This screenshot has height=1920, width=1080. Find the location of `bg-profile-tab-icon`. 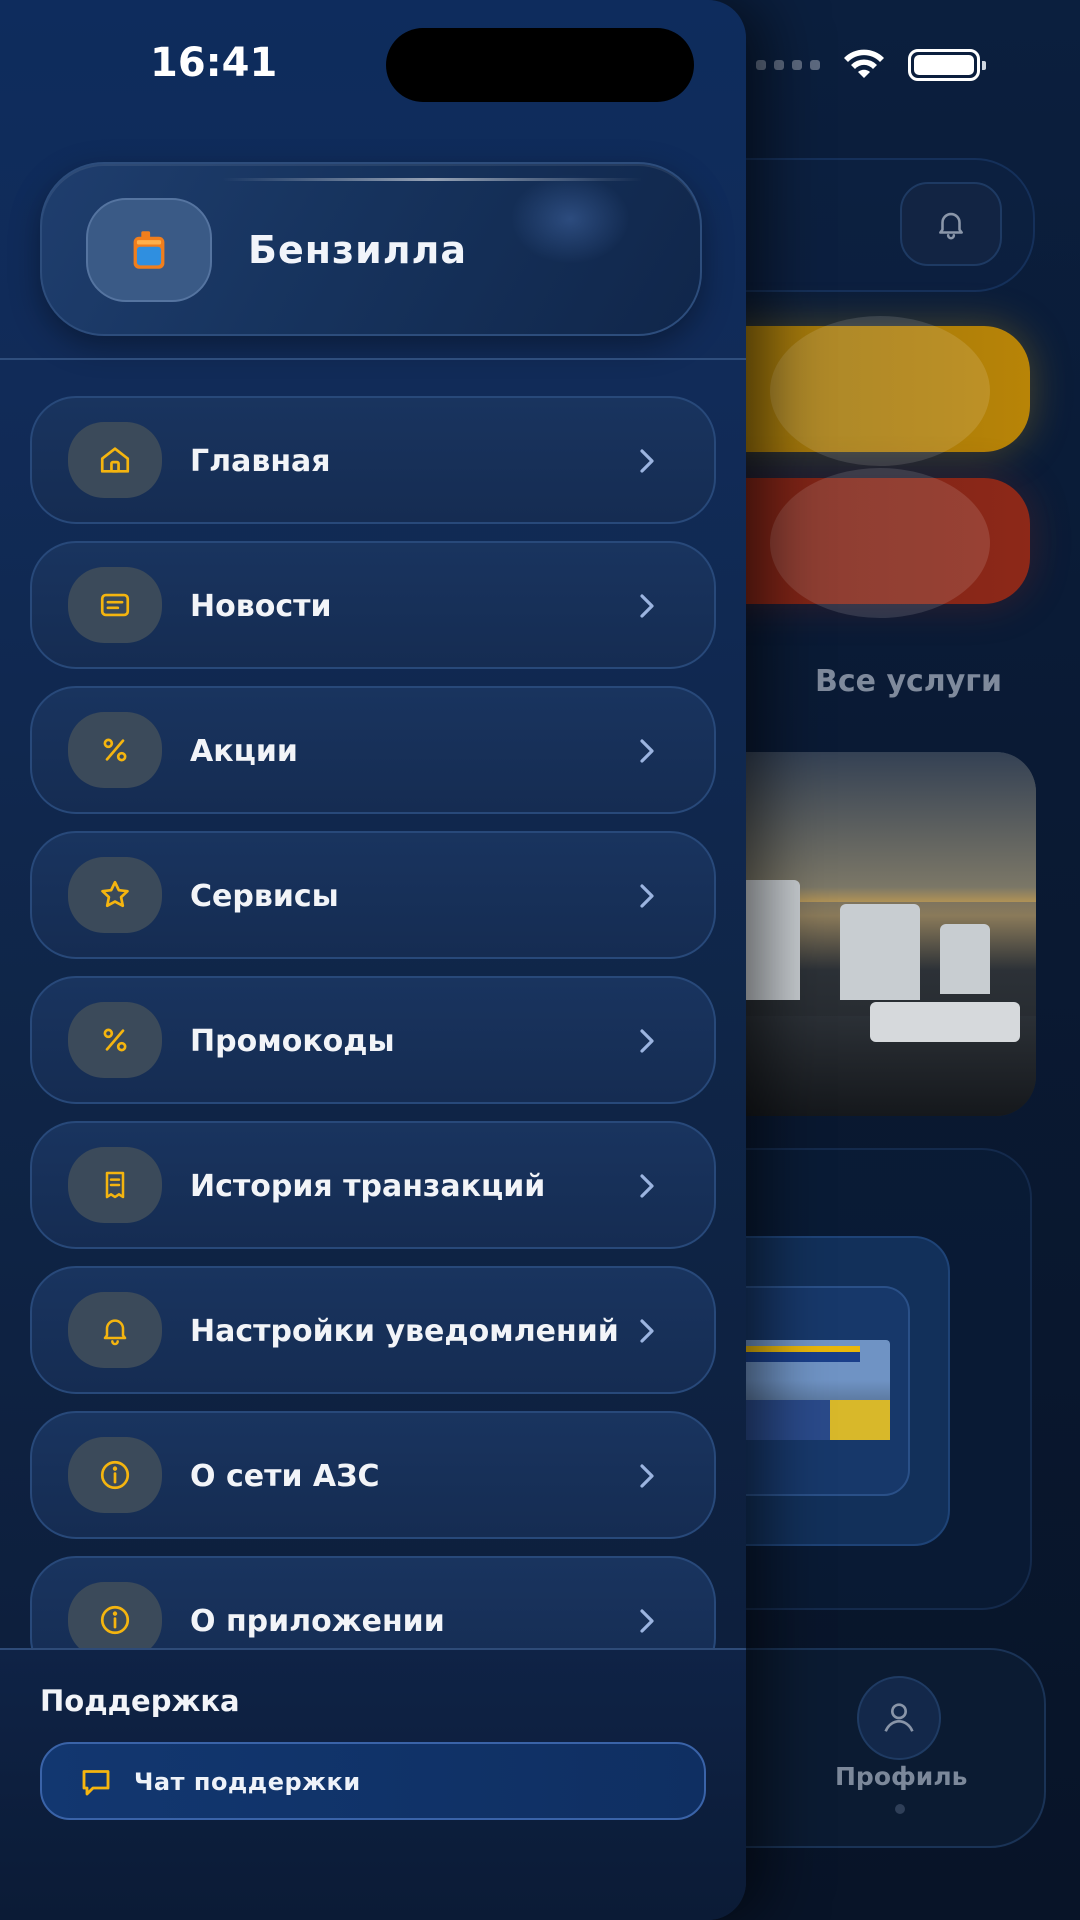

bg-profile-tab-icon is located at coordinates (899, 1718).